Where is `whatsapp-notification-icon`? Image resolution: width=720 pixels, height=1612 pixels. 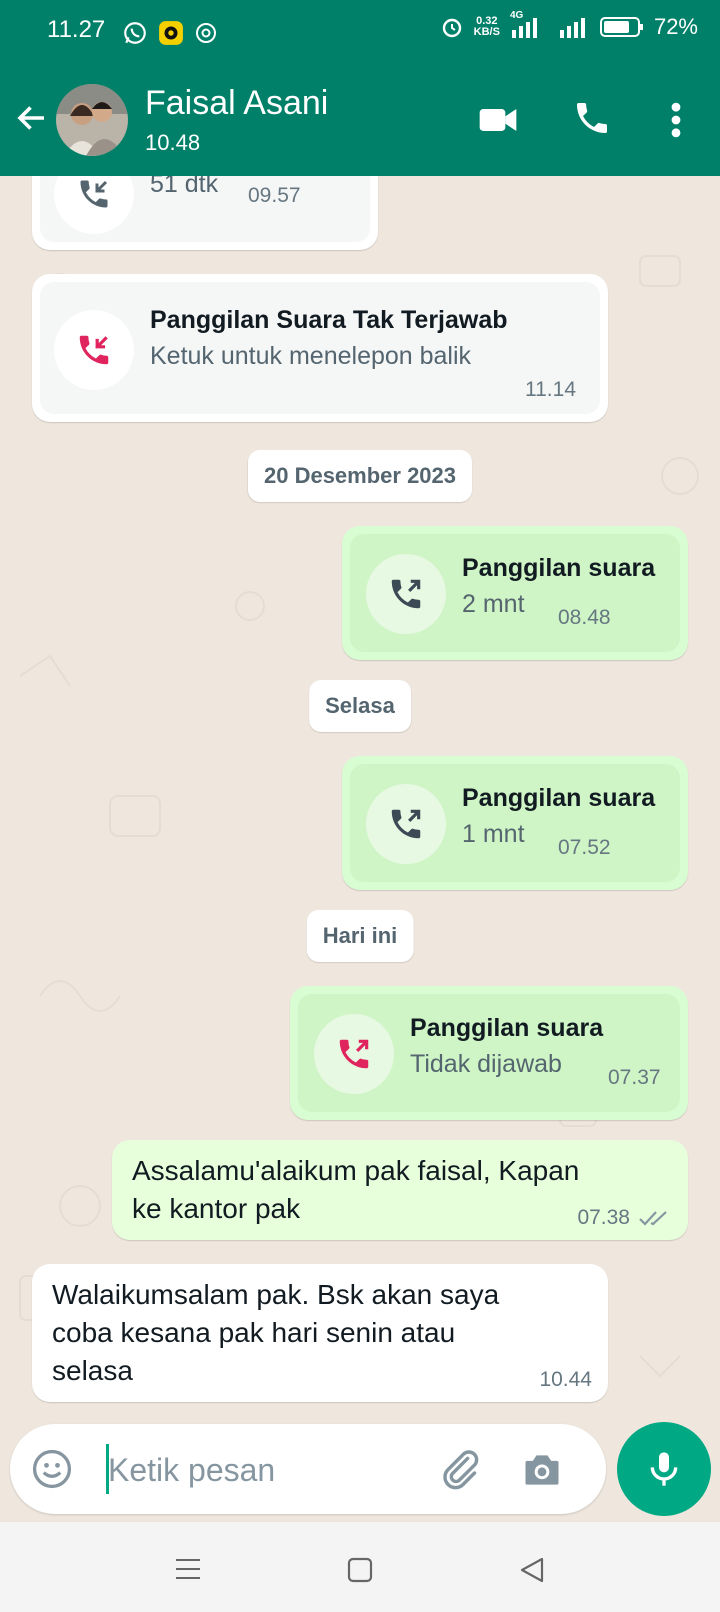 whatsapp-notification-icon is located at coordinates (135, 33).